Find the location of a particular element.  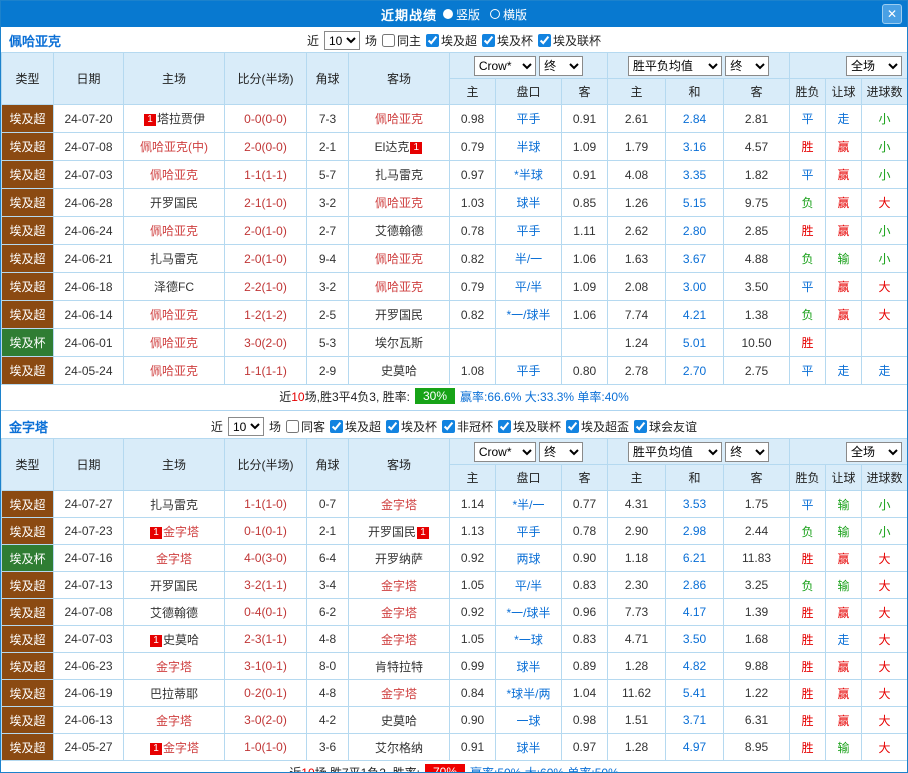

result-cell: 平 is located at coordinates (808, 504).